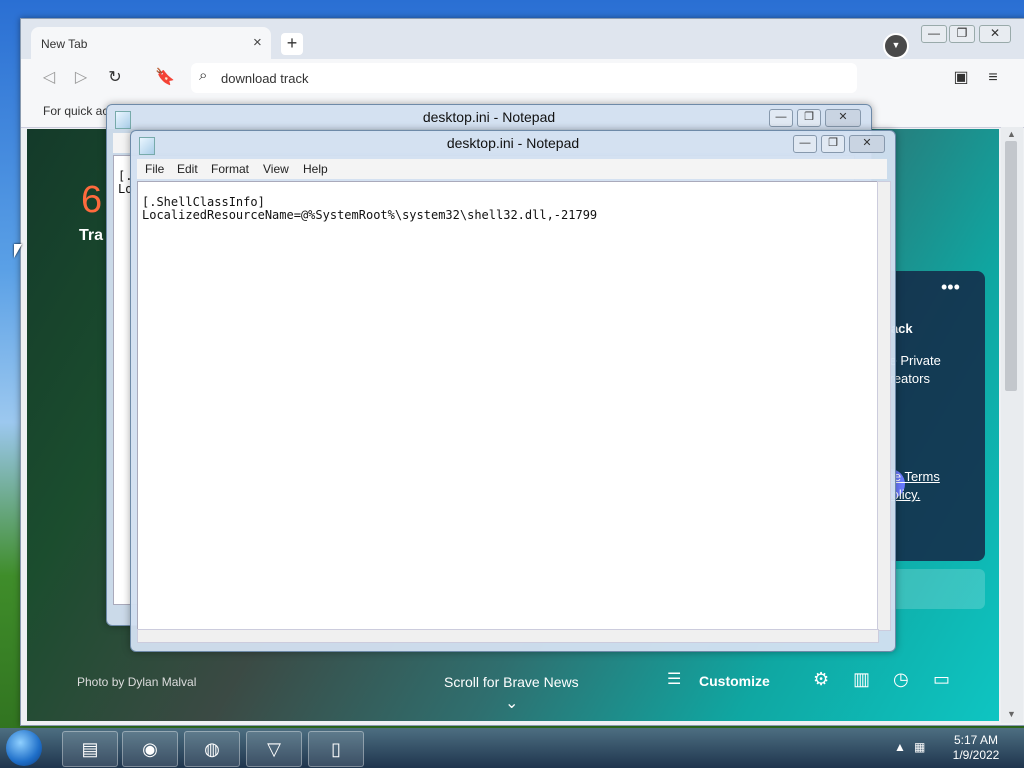  What do you see at coordinates (115, 78) in the screenshot?
I see `reload-icon: ↻` at bounding box center [115, 78].